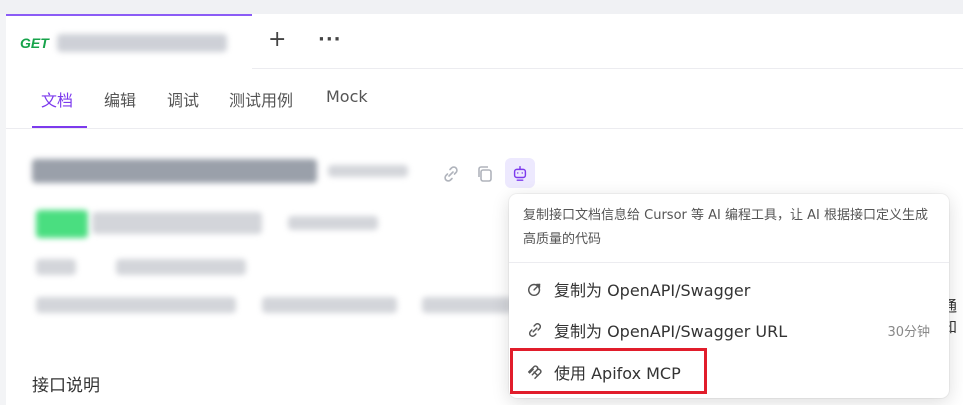  I want to click on request-tab: GET, so click(129, 41).